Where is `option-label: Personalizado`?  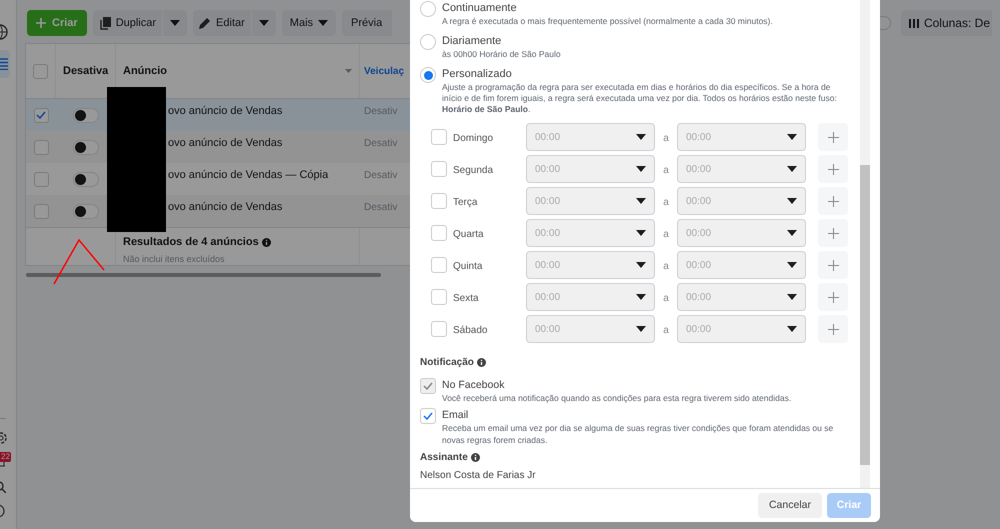
option-label: Personalizado is located at coordinates (642, 74).